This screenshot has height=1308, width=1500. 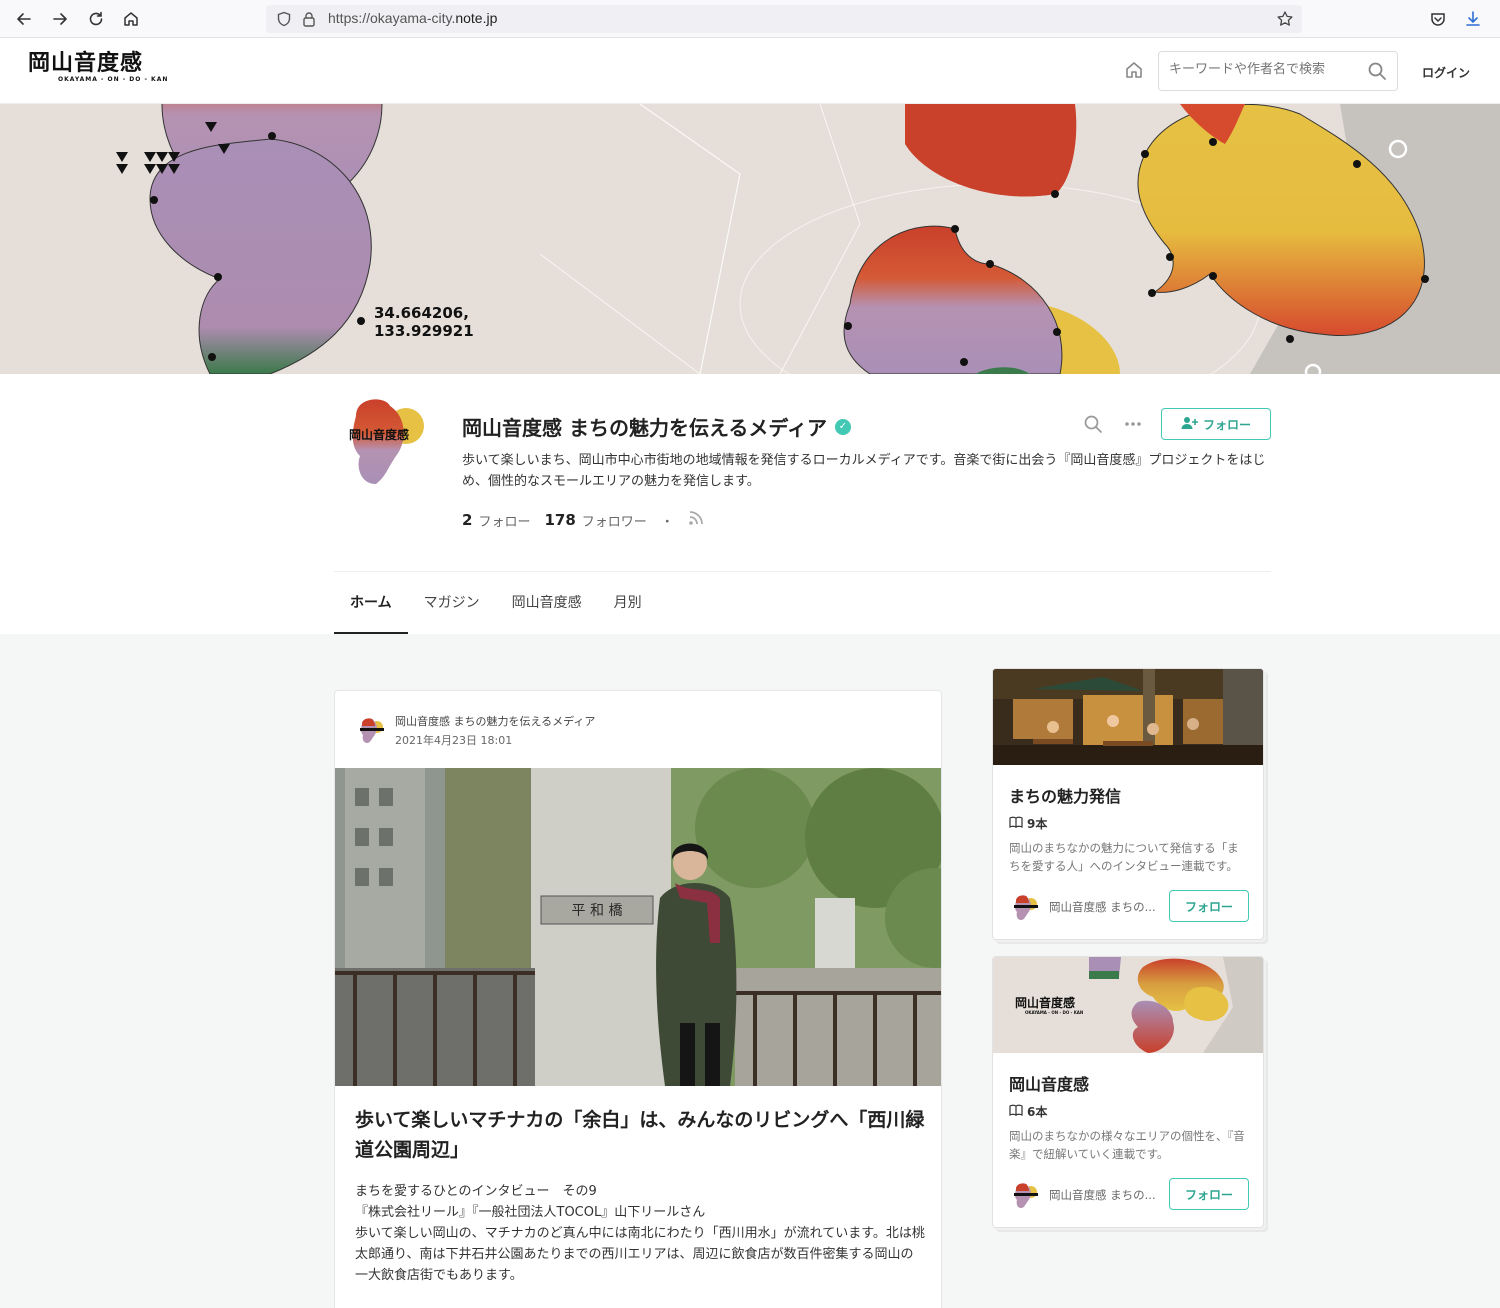 What do you see at coordinates (131, 19) in the screenshot?
I see `home-icon` at bounding box center [131, 19].